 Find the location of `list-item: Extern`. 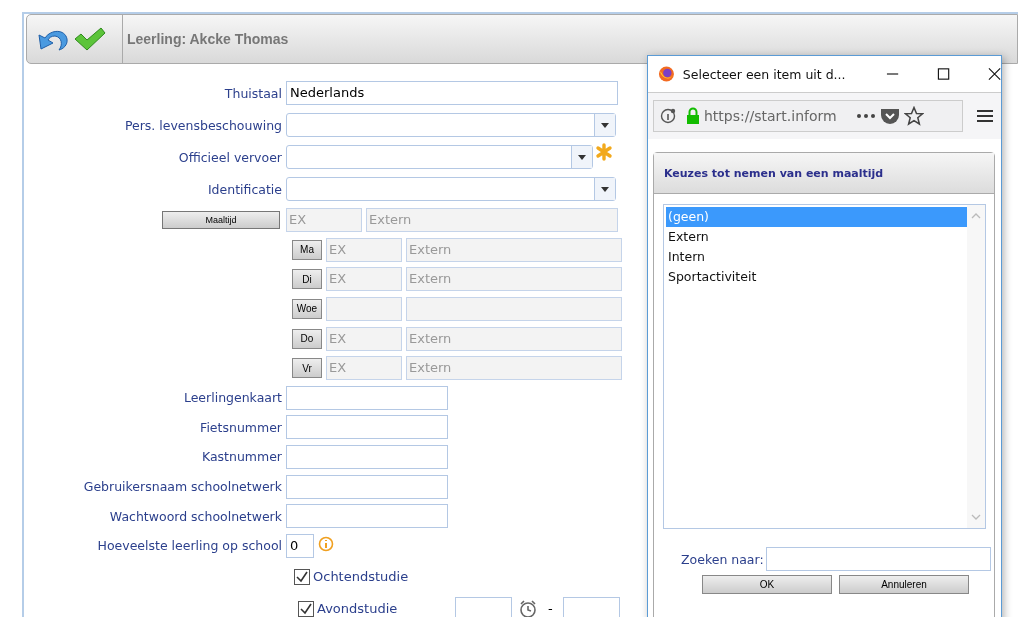

list-item: Extern is located at coordinates (816, 237).